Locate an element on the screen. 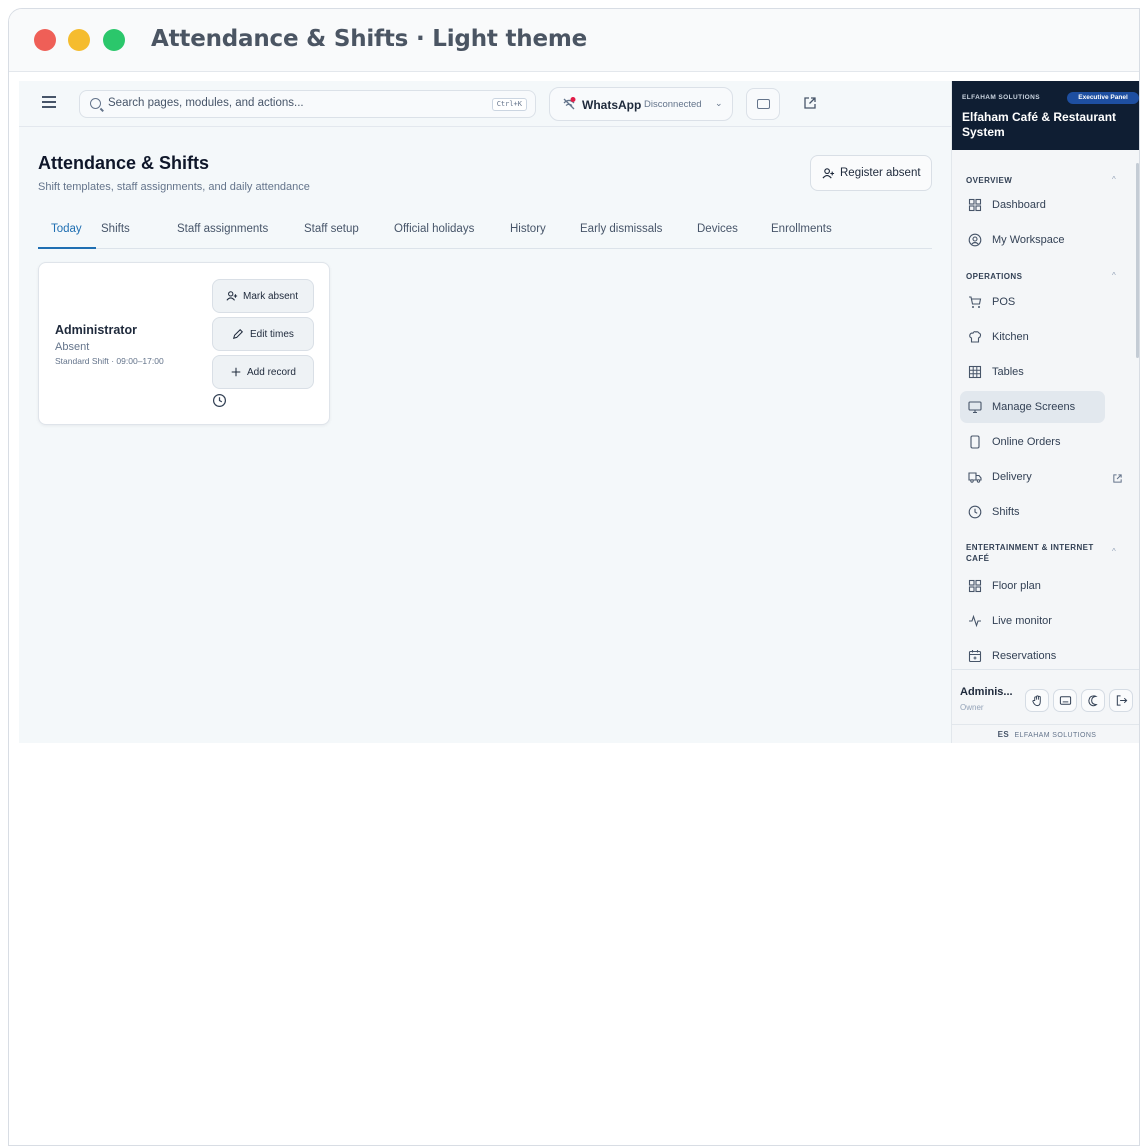 The image size is (1140, 1146). monitor-icon is located at coordinates (975, 407).